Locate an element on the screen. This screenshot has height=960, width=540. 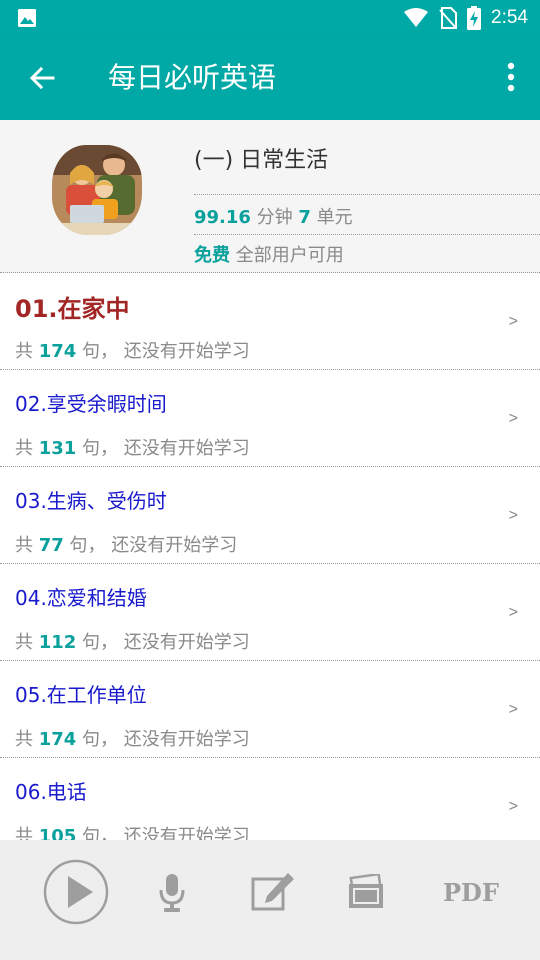
lesson-meta: 共 105 句， 还没有开始学习 is located at coordinates (132, 831).